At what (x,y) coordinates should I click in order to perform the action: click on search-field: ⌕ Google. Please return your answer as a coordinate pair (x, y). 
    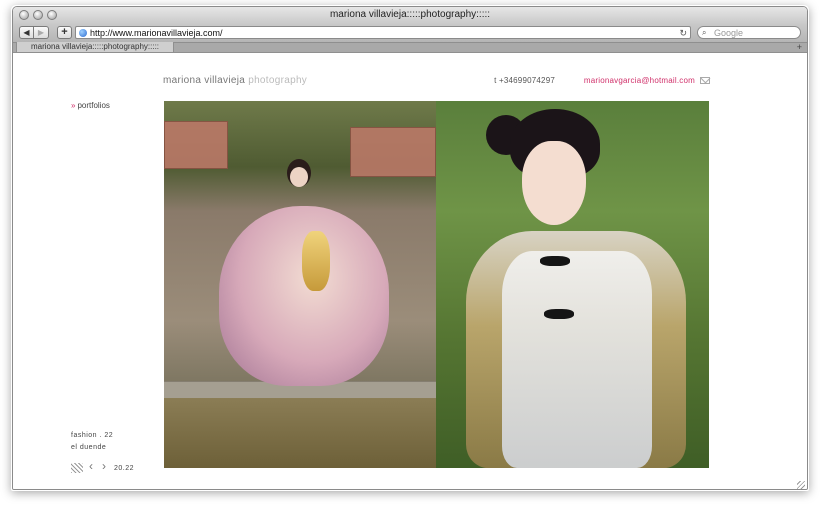
    Looking at the image, I should click on (749, 32).